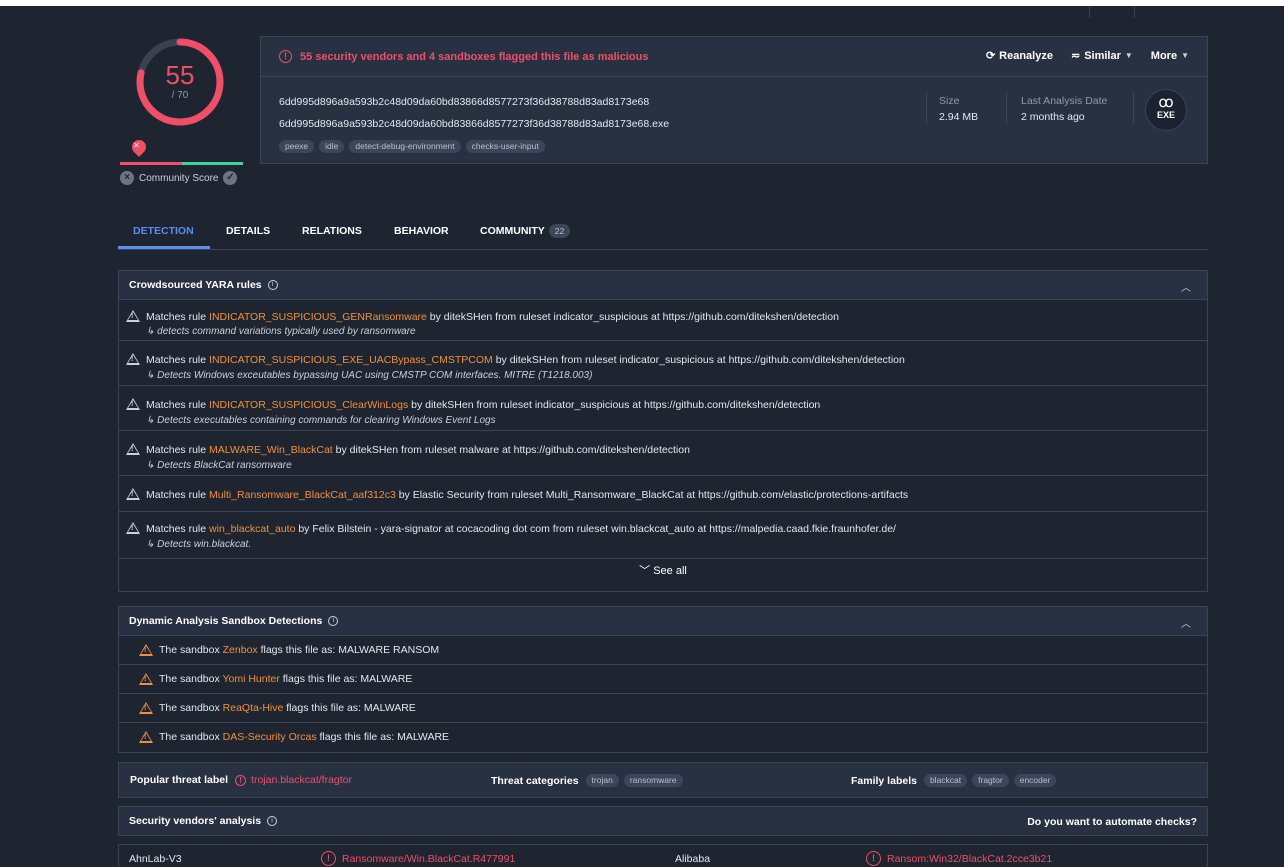  I want to click on rule-link: MALWARE_Win_BlackCat, so click(271, 450).